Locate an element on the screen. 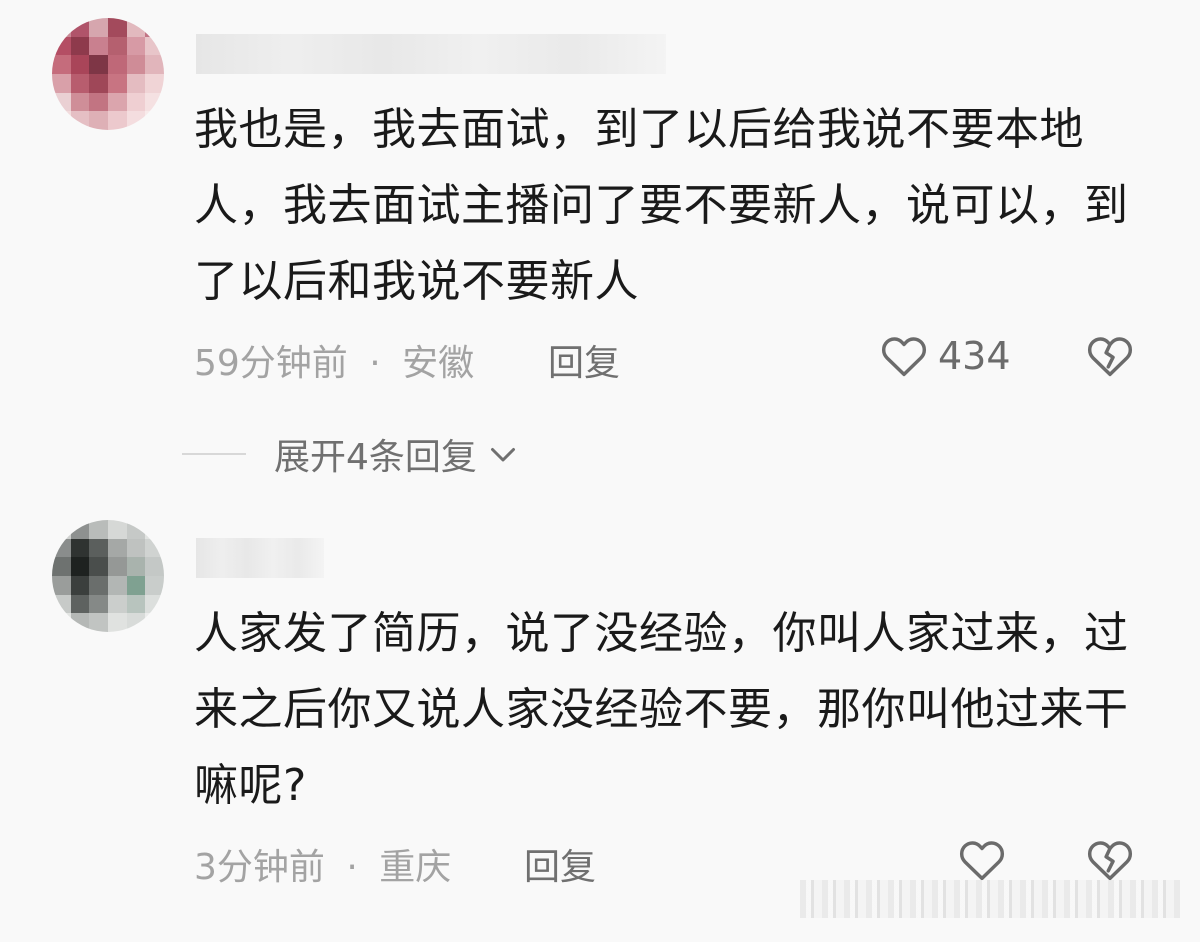 The width and height of the screenshot is (1200, 942). expand-replies-button: 展开4条回复 is located at coordinates (351, 454).